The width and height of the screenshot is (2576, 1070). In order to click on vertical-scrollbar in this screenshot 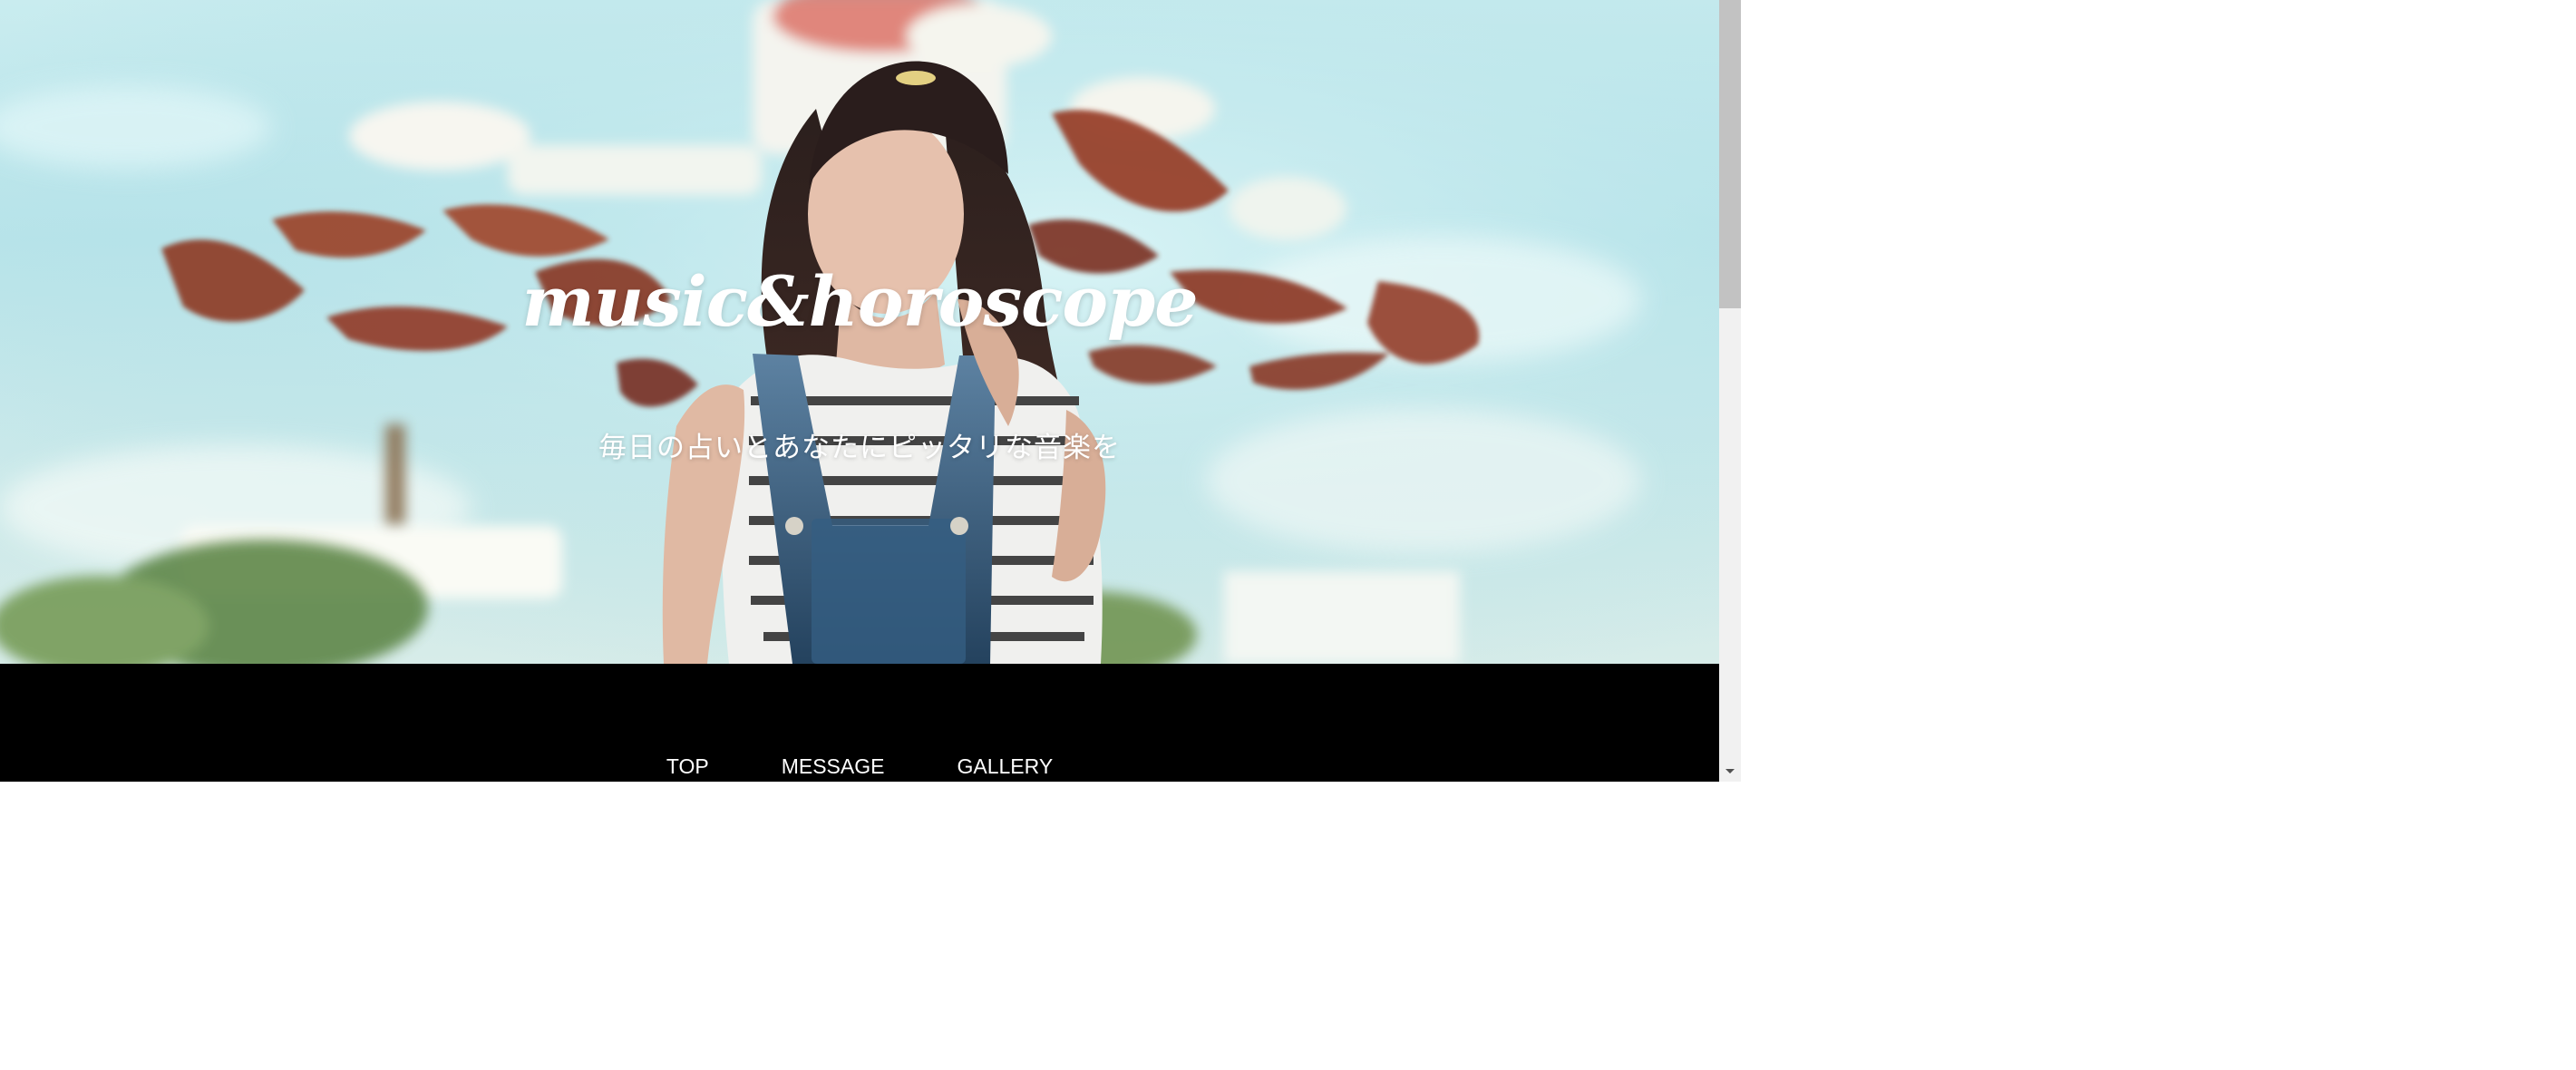, I will do `click(1730, 391)`.